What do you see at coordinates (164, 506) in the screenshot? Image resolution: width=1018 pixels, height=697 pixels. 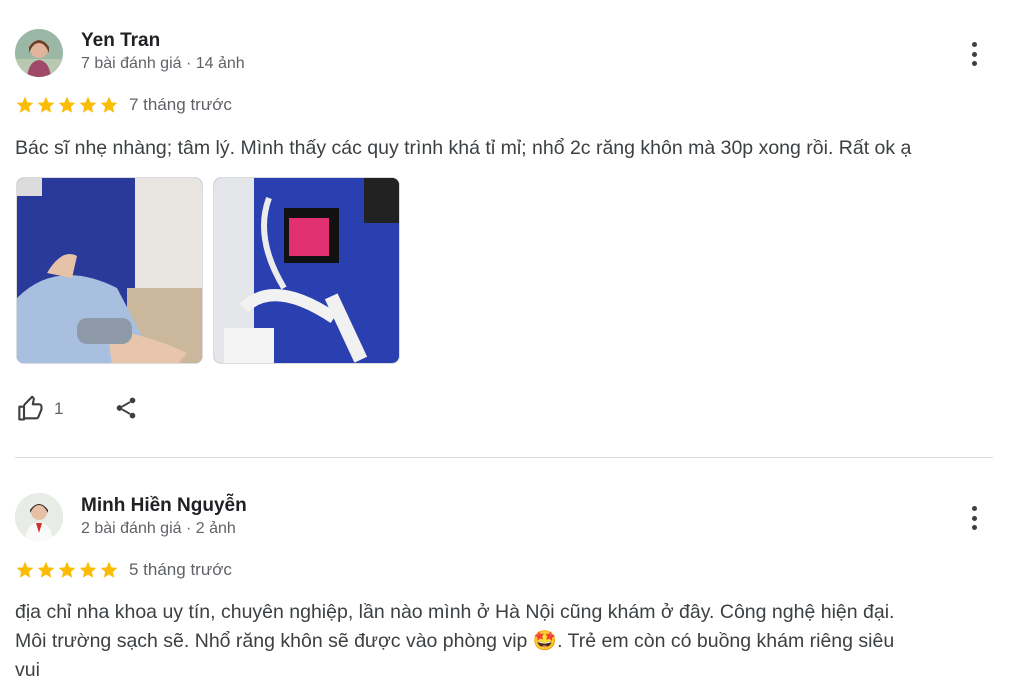 I see `reviewer-name: Minh Hiền Nguyễn` at bounding box center [164, 506].